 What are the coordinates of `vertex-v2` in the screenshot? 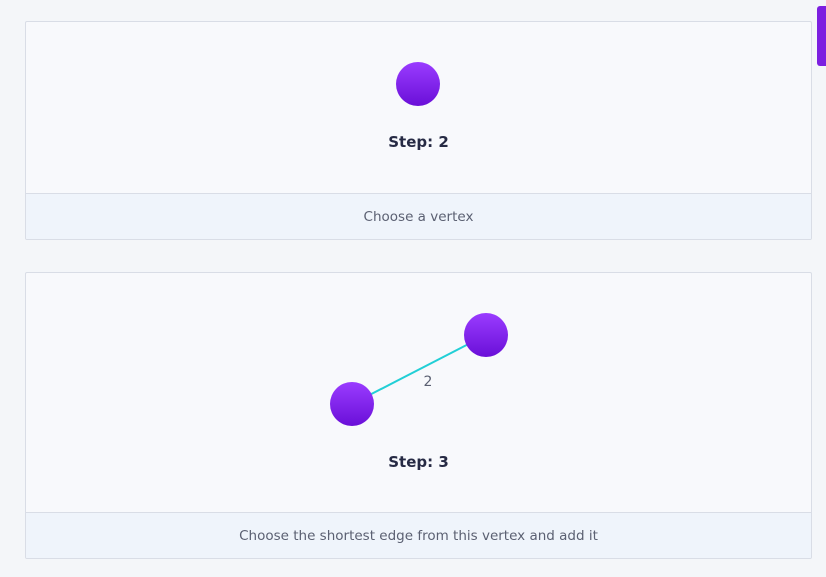 It's located at (486, 335).